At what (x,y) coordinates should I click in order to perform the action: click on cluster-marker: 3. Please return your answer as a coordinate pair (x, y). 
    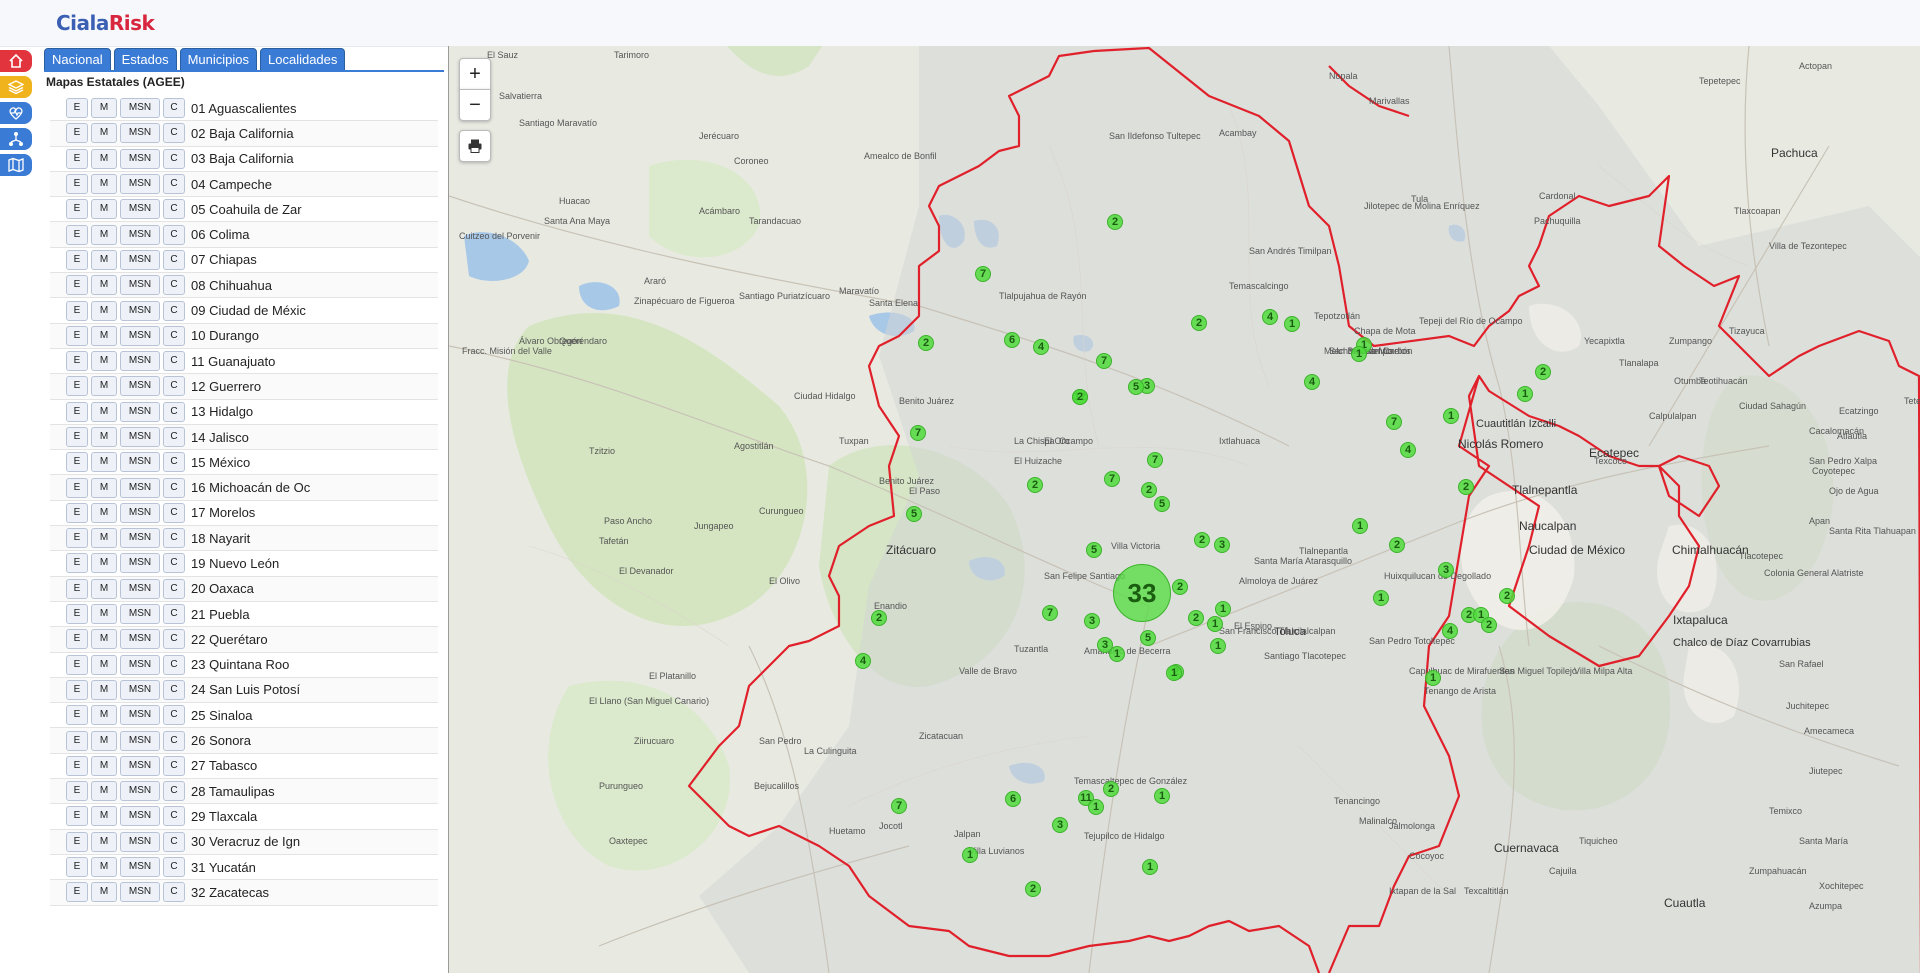
    Looking at the image, I should click on (1092, 621).